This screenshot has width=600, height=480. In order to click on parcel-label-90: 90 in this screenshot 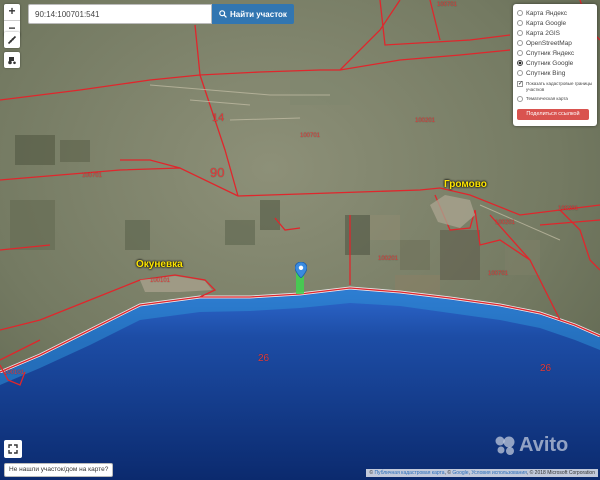, I will do `click(217, 172)`.